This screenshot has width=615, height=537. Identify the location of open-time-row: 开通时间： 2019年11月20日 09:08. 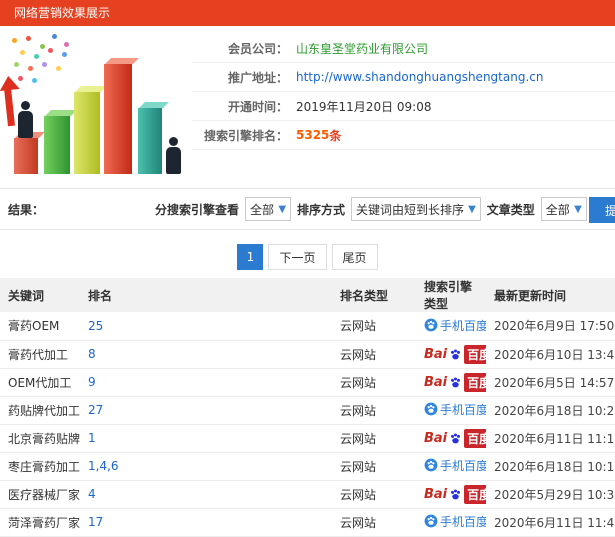
(403, 106).